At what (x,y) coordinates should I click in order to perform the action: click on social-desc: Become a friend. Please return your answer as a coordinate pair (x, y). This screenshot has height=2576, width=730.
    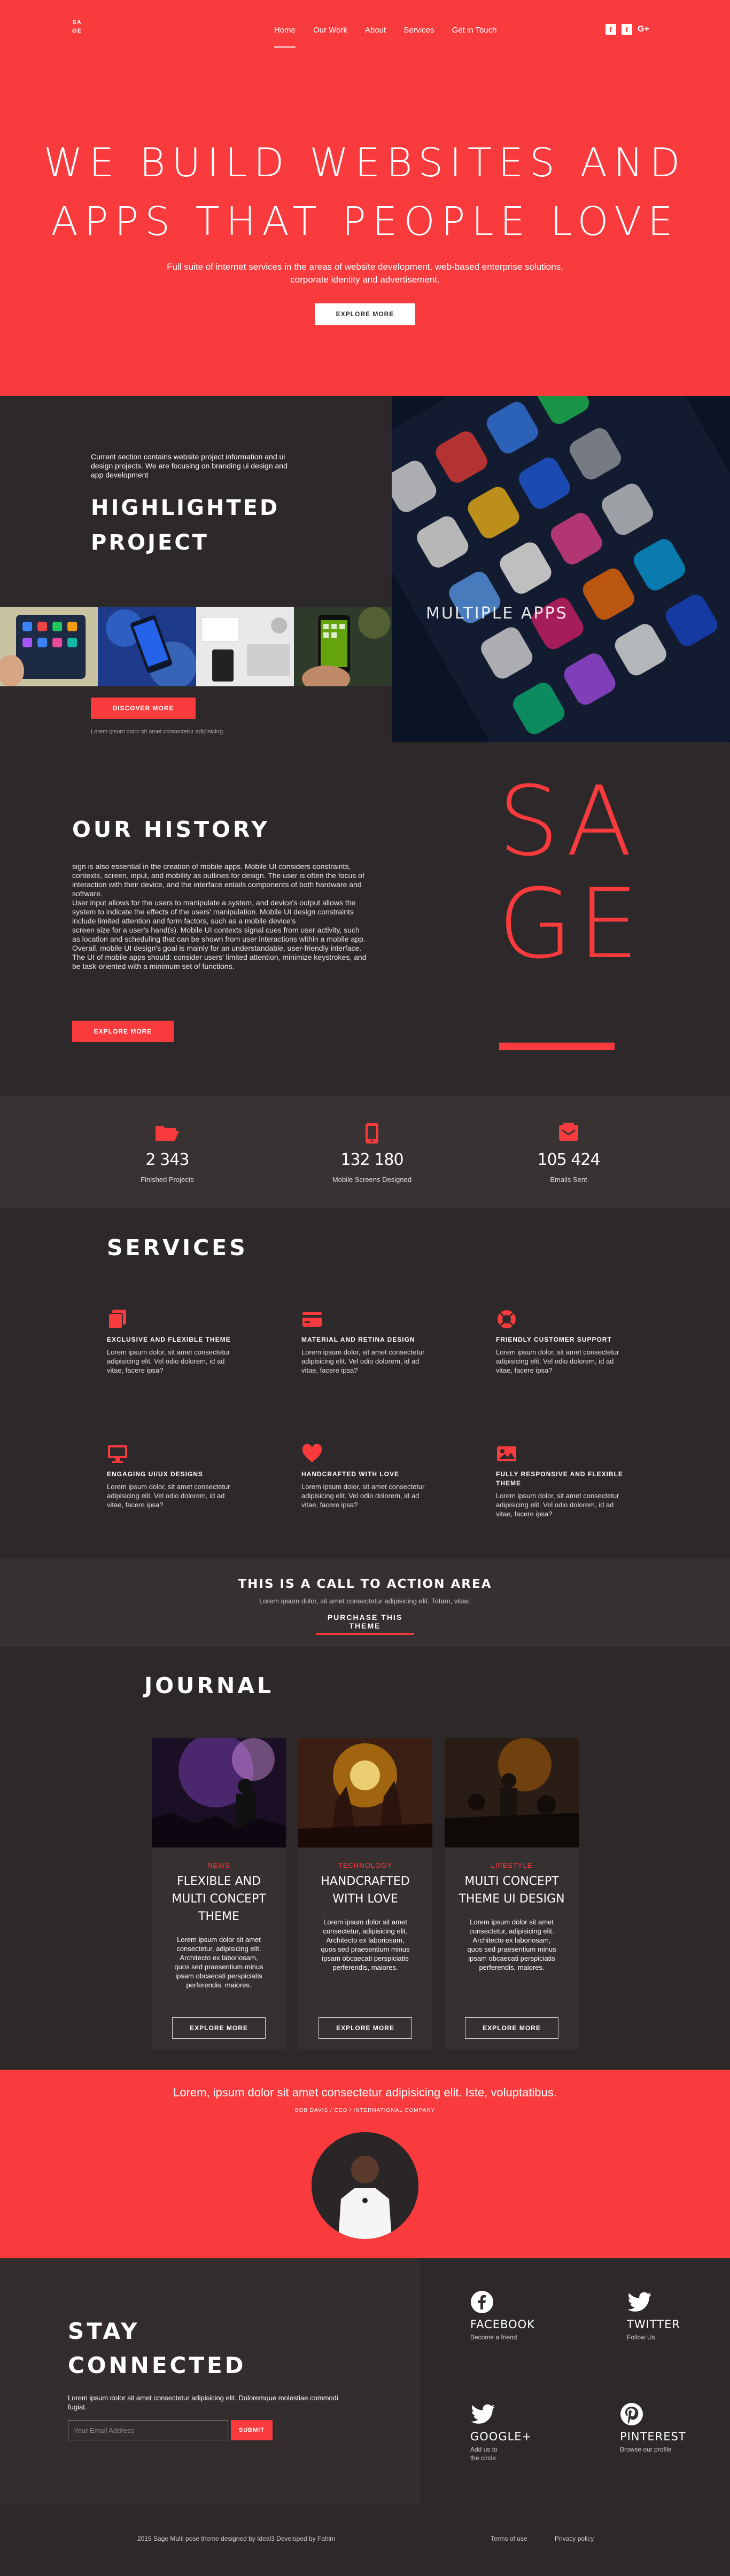
    Looking at the image, I should click on (494, 2337).